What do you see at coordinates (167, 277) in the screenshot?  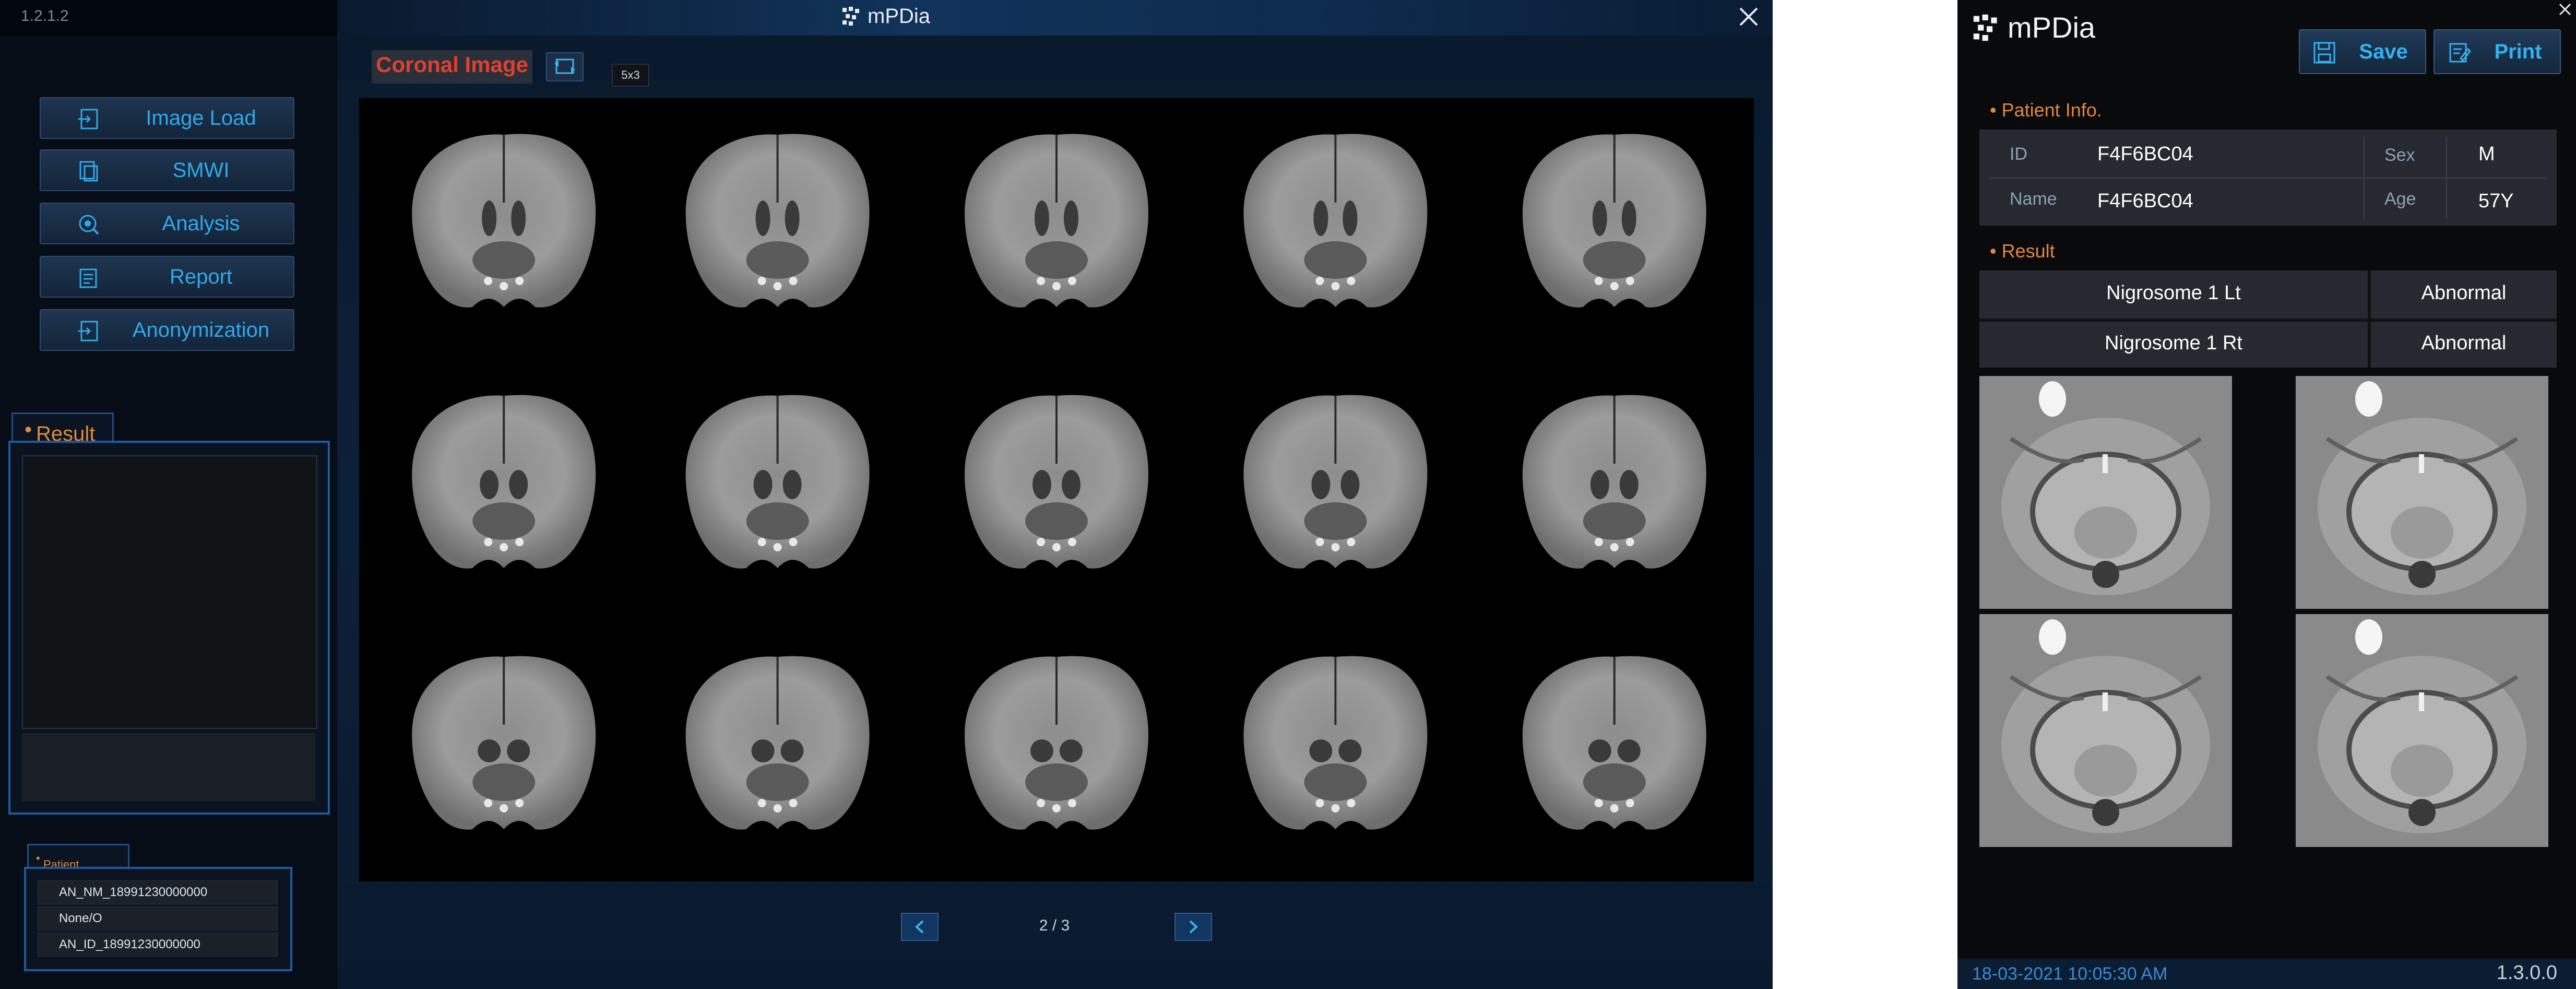 I see `report-button: Report` at bounding box center [167, 277].